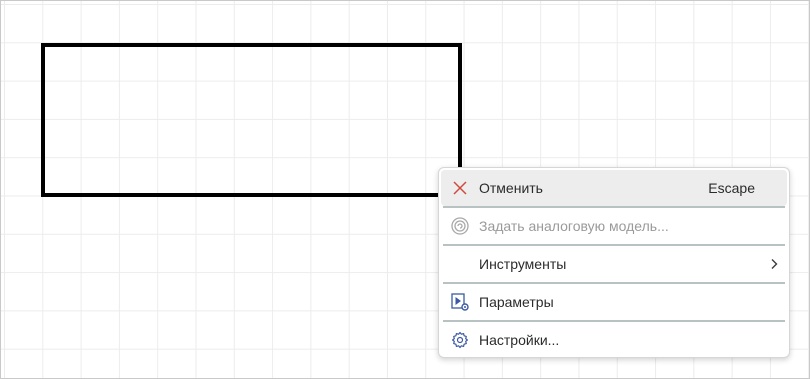 Image resolution: width=810 pixels, height=379 pixels. Describe the element at coordinates (460, 340) in the screenshot. I see `gear-icon` at that location.